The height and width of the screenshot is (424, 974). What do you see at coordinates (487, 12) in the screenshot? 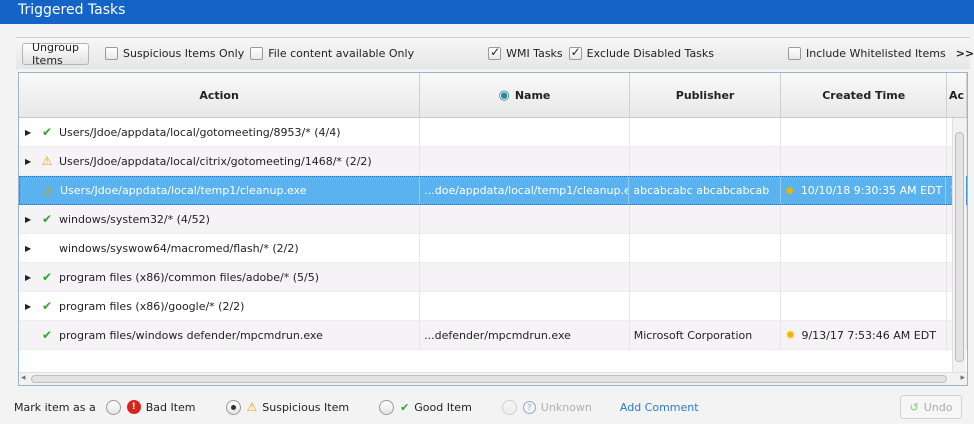
I see `window-title: Triggered Tasks` at bounding box center [487, 12].